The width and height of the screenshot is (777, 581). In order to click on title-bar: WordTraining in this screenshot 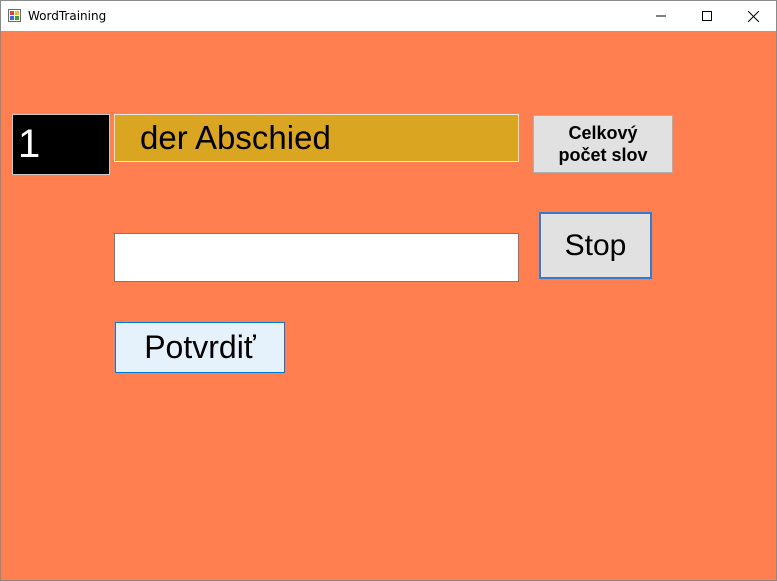, I will do `click(388, 16)`.